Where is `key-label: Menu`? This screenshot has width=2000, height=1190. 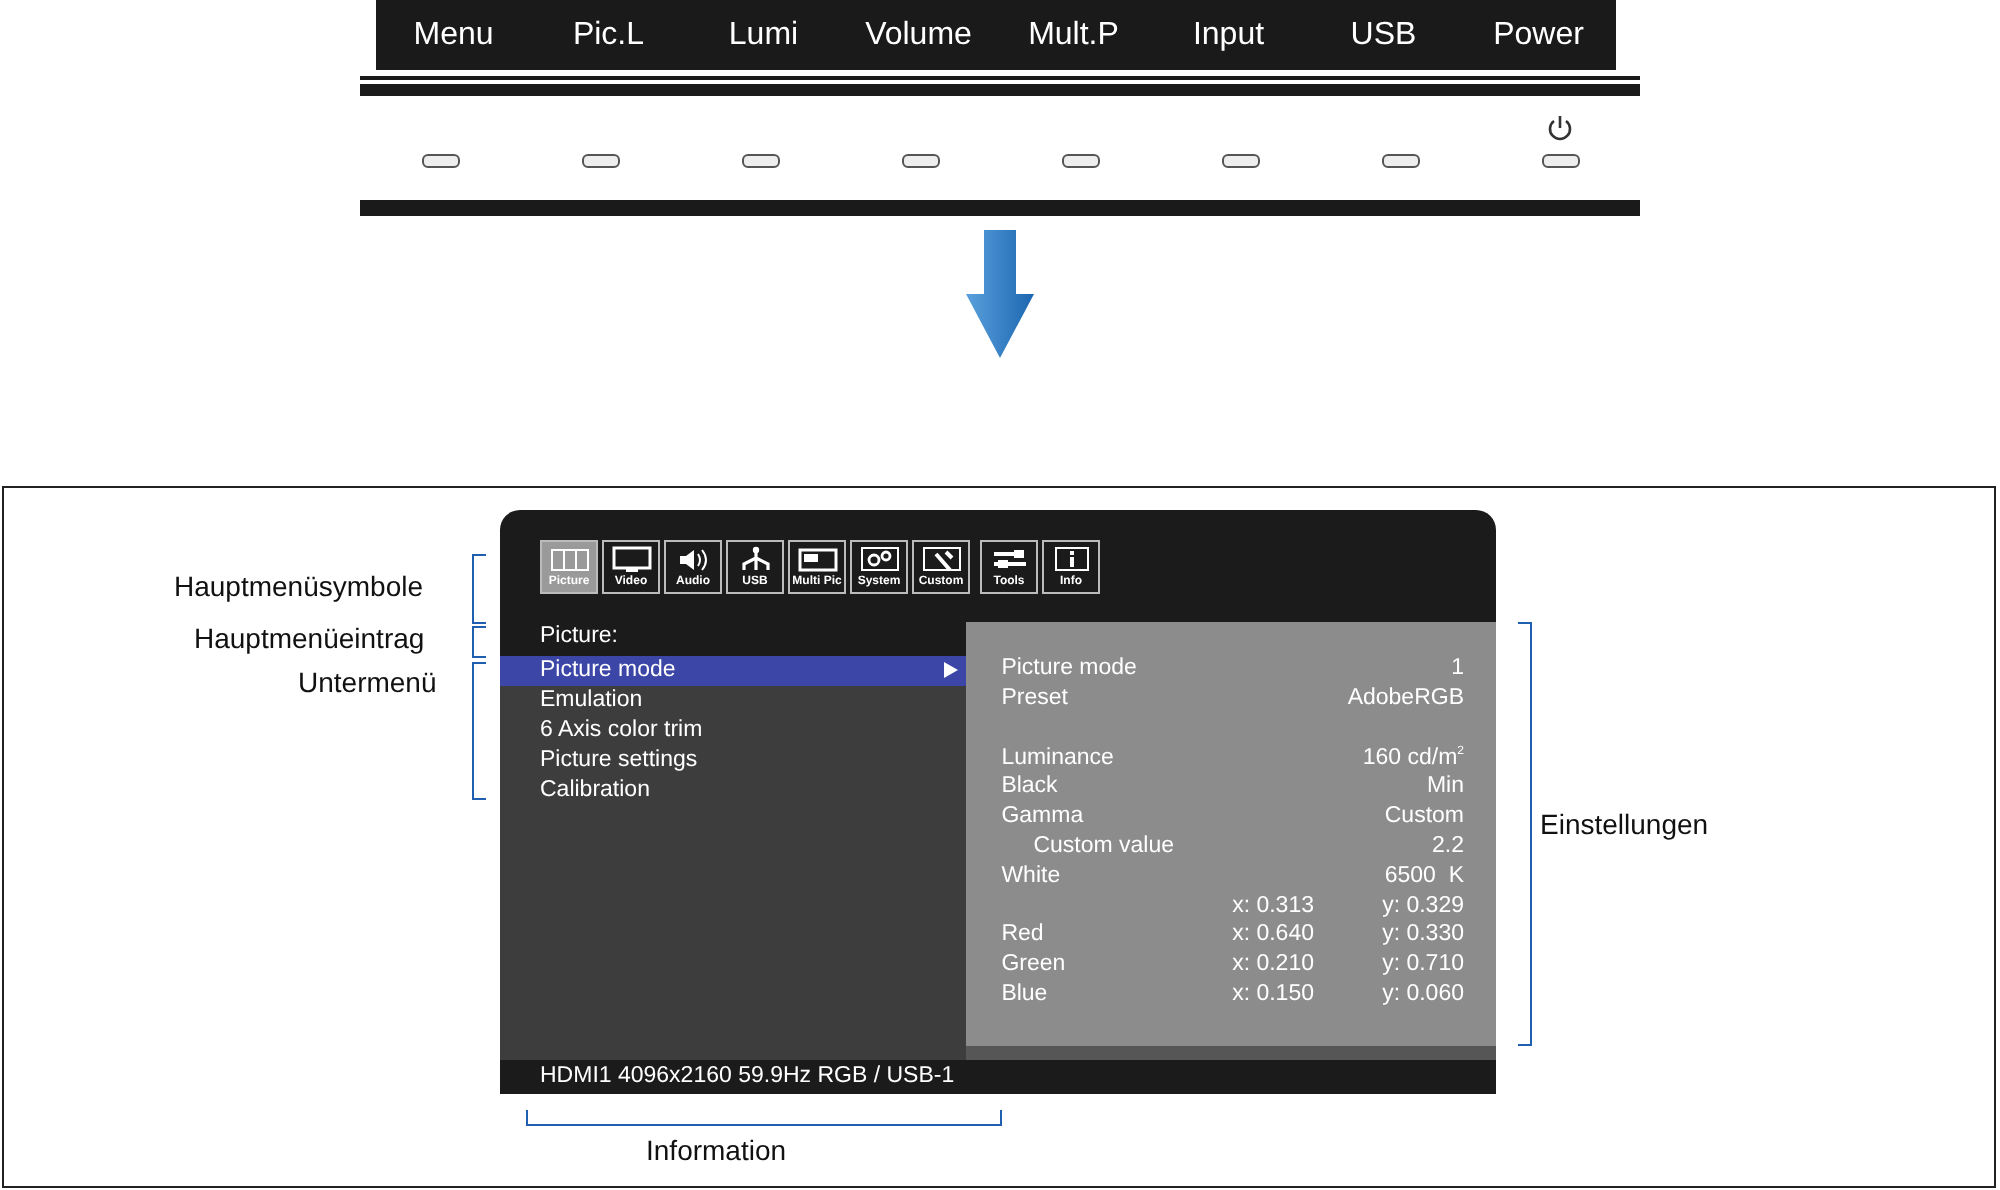
key-label: Menu is located at coordinates (453, 35).